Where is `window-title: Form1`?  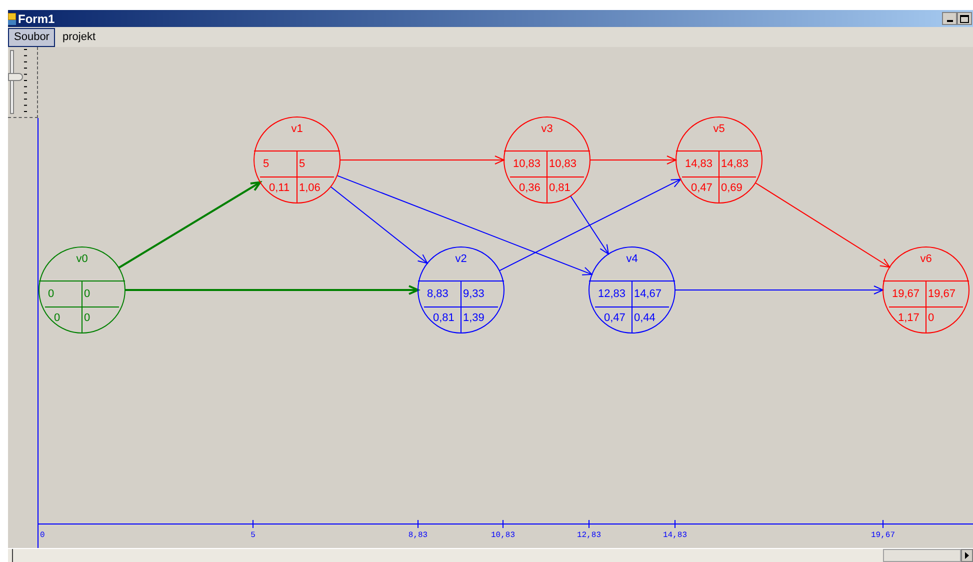
window-title: Form1 is located at coordinates (36, 18).